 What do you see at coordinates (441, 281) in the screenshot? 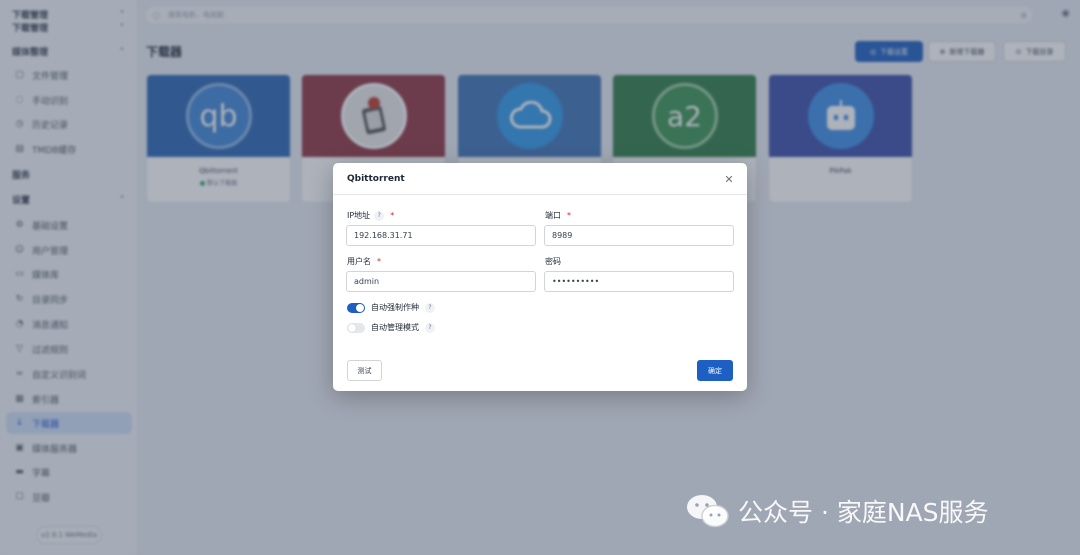
I see `username-input` at bounding box center [441, 281].